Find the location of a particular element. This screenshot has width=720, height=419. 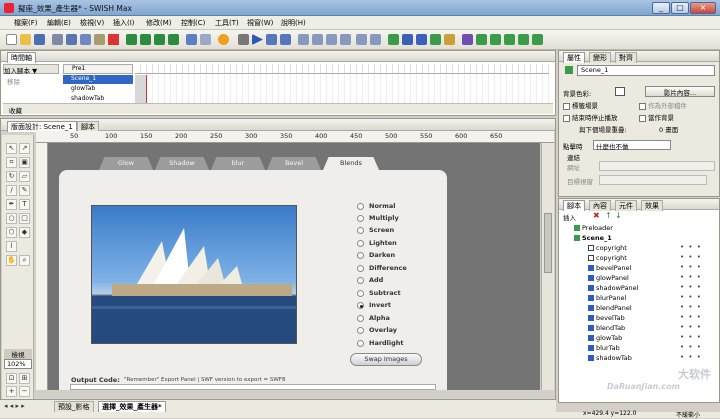

zoom-fit-icon: ⊡ is located at coordinates (11, 378).